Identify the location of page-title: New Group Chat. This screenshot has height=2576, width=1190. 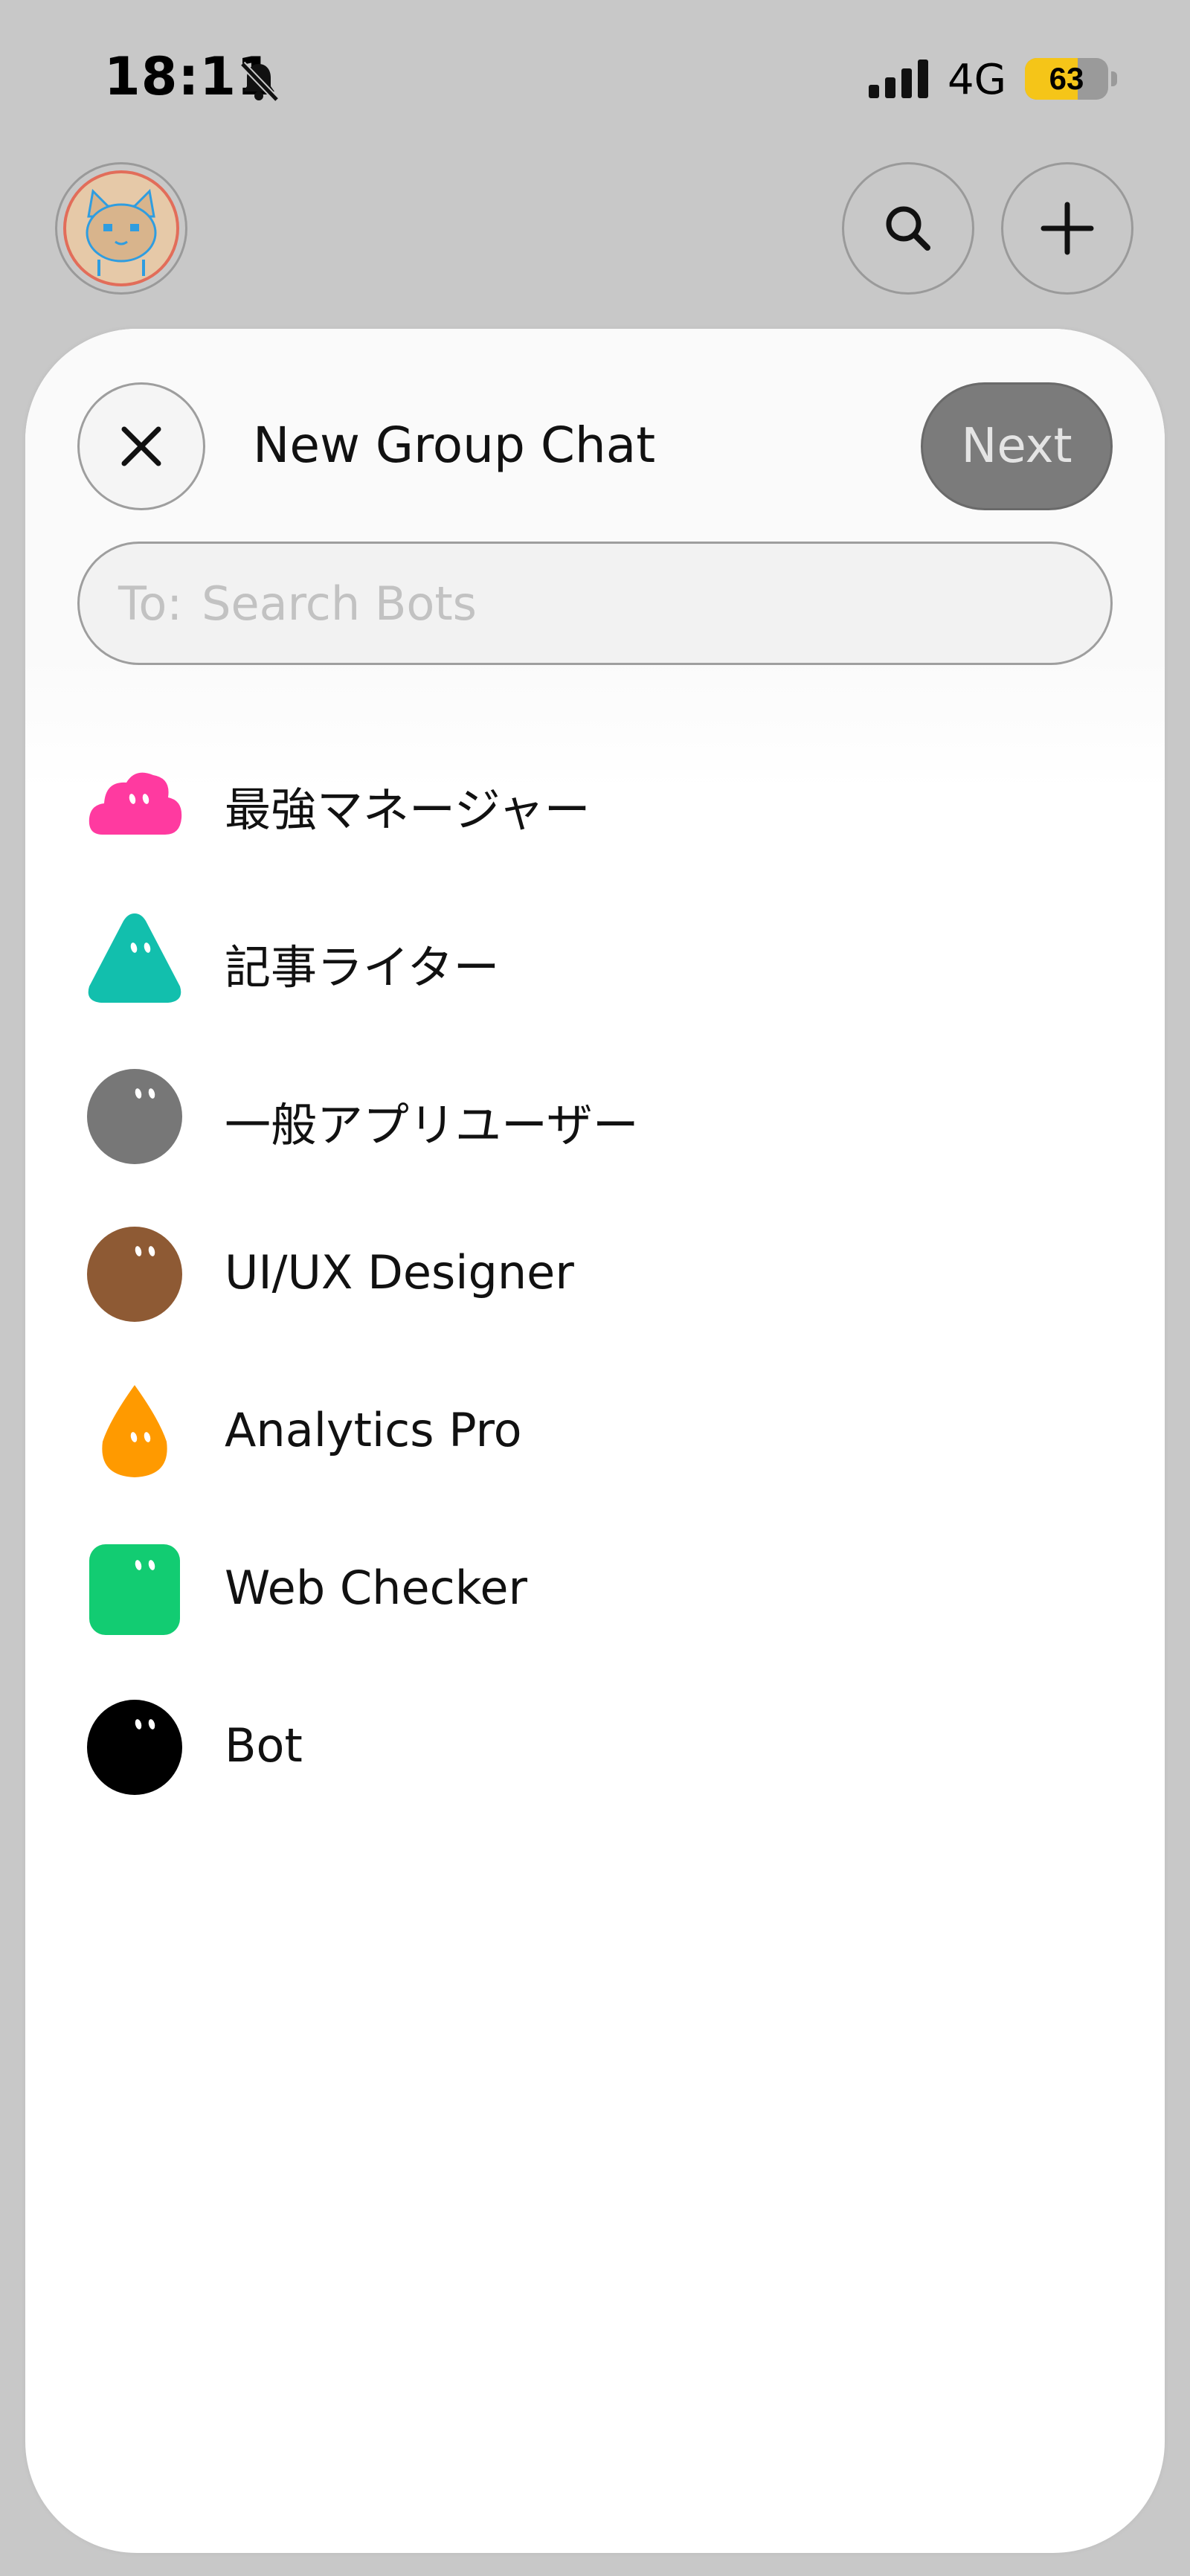
(455, 445).